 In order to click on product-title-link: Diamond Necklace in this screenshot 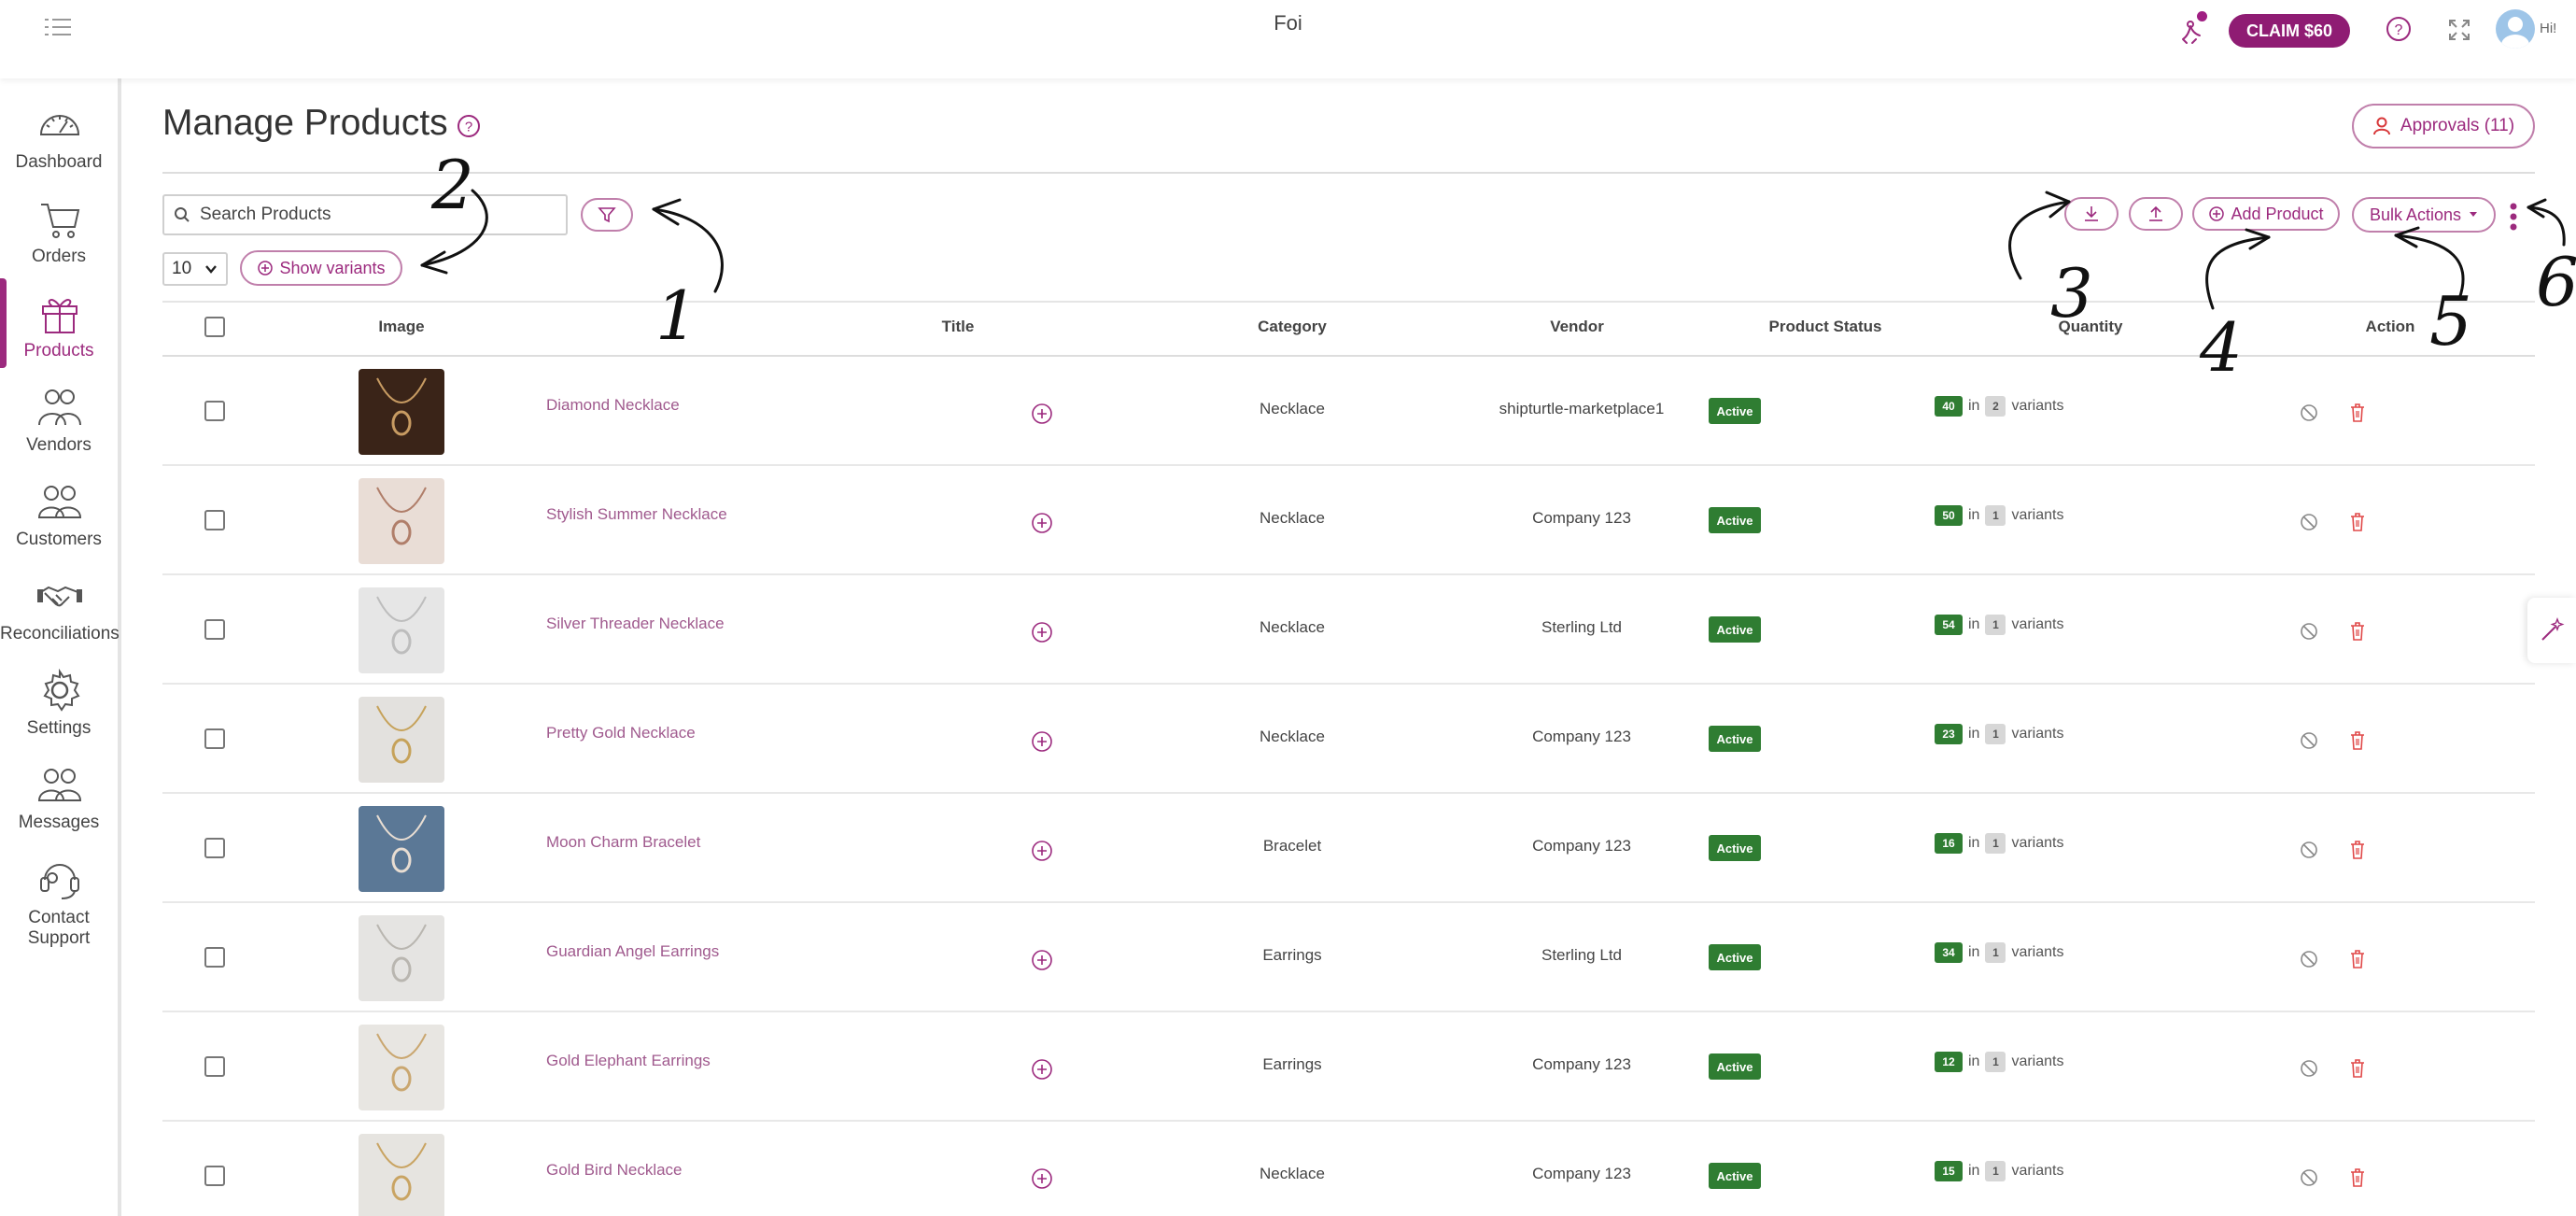, I will do `click(613, 406)`.